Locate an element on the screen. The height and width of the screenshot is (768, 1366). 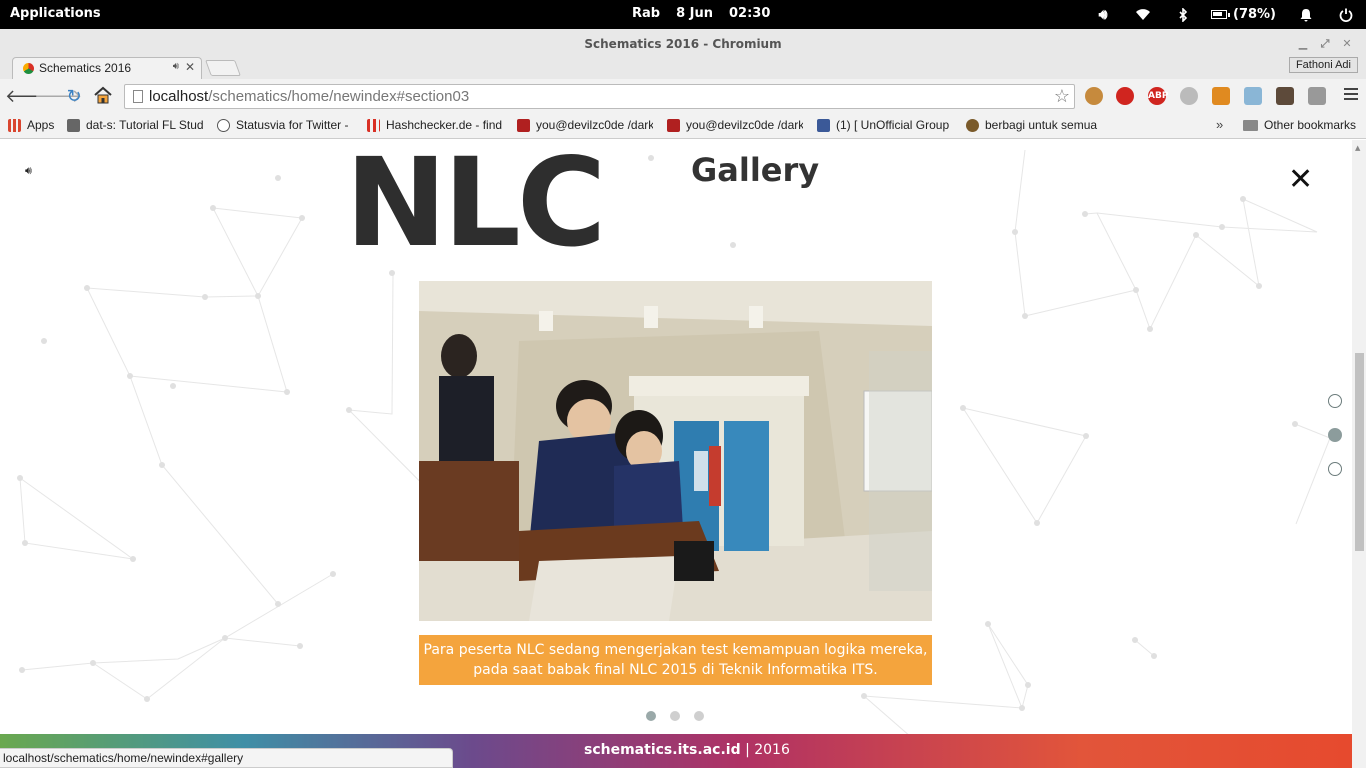
notification-bell-icon is located at coordinates (1306, 14).